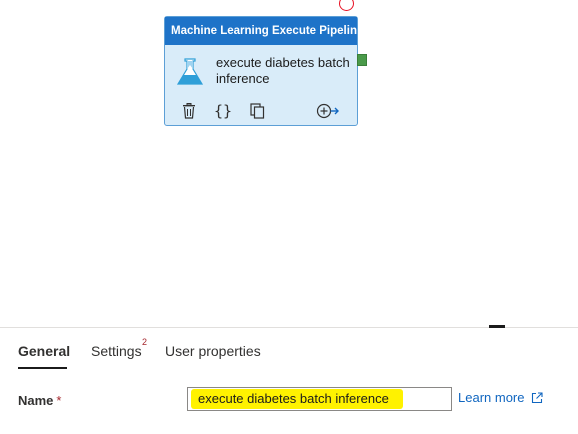 The width and height of the screenshot is (578, 434). I want to click on tab-settings: Settings, so click(116, 351).